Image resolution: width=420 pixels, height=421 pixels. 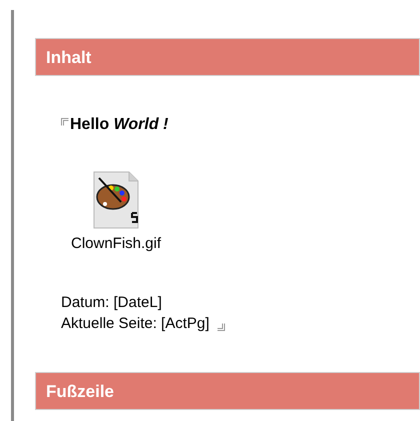 What do you see at coordinates (227, 391) in the screenshot?
I see `section-header: Fußzeile` at bounding box center [227, 391].